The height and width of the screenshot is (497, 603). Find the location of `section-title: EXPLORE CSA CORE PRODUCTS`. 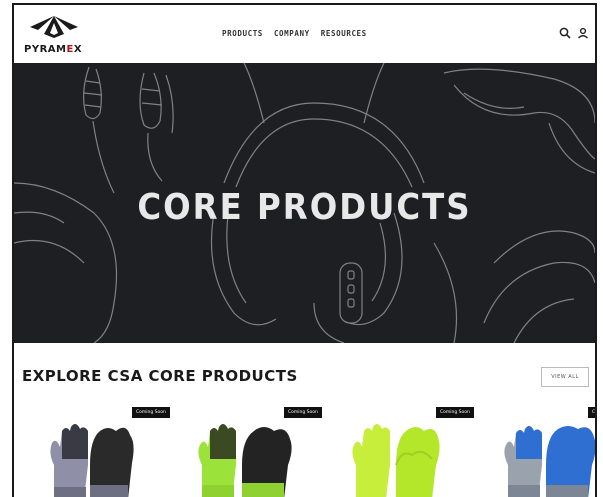

section-title: EXPLORE CSA CORE PRODUCTS is located at coordinates (160, 376).